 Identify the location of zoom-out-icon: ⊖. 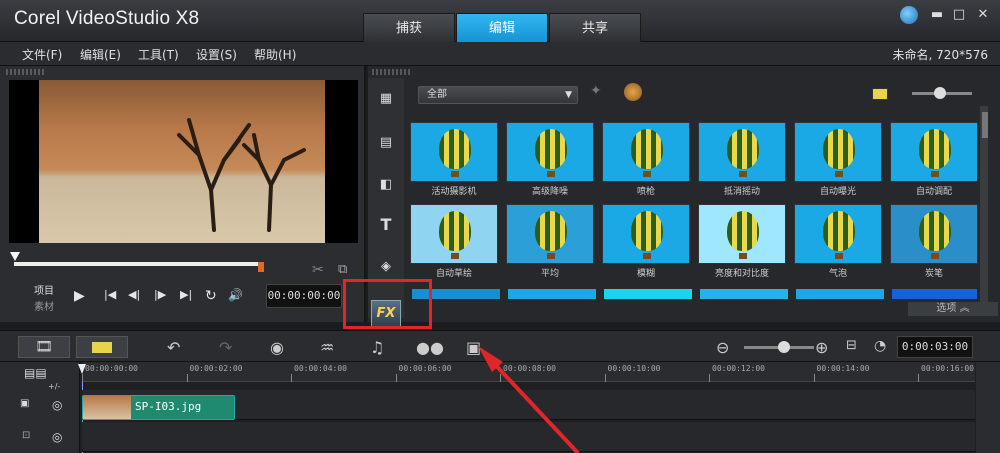
(722, 347).